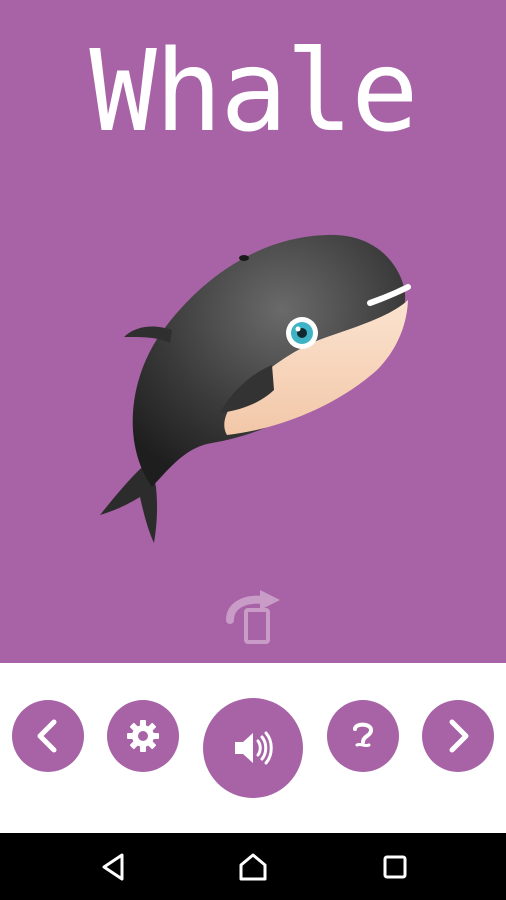  I want to click on help-button, so click(363, 736).